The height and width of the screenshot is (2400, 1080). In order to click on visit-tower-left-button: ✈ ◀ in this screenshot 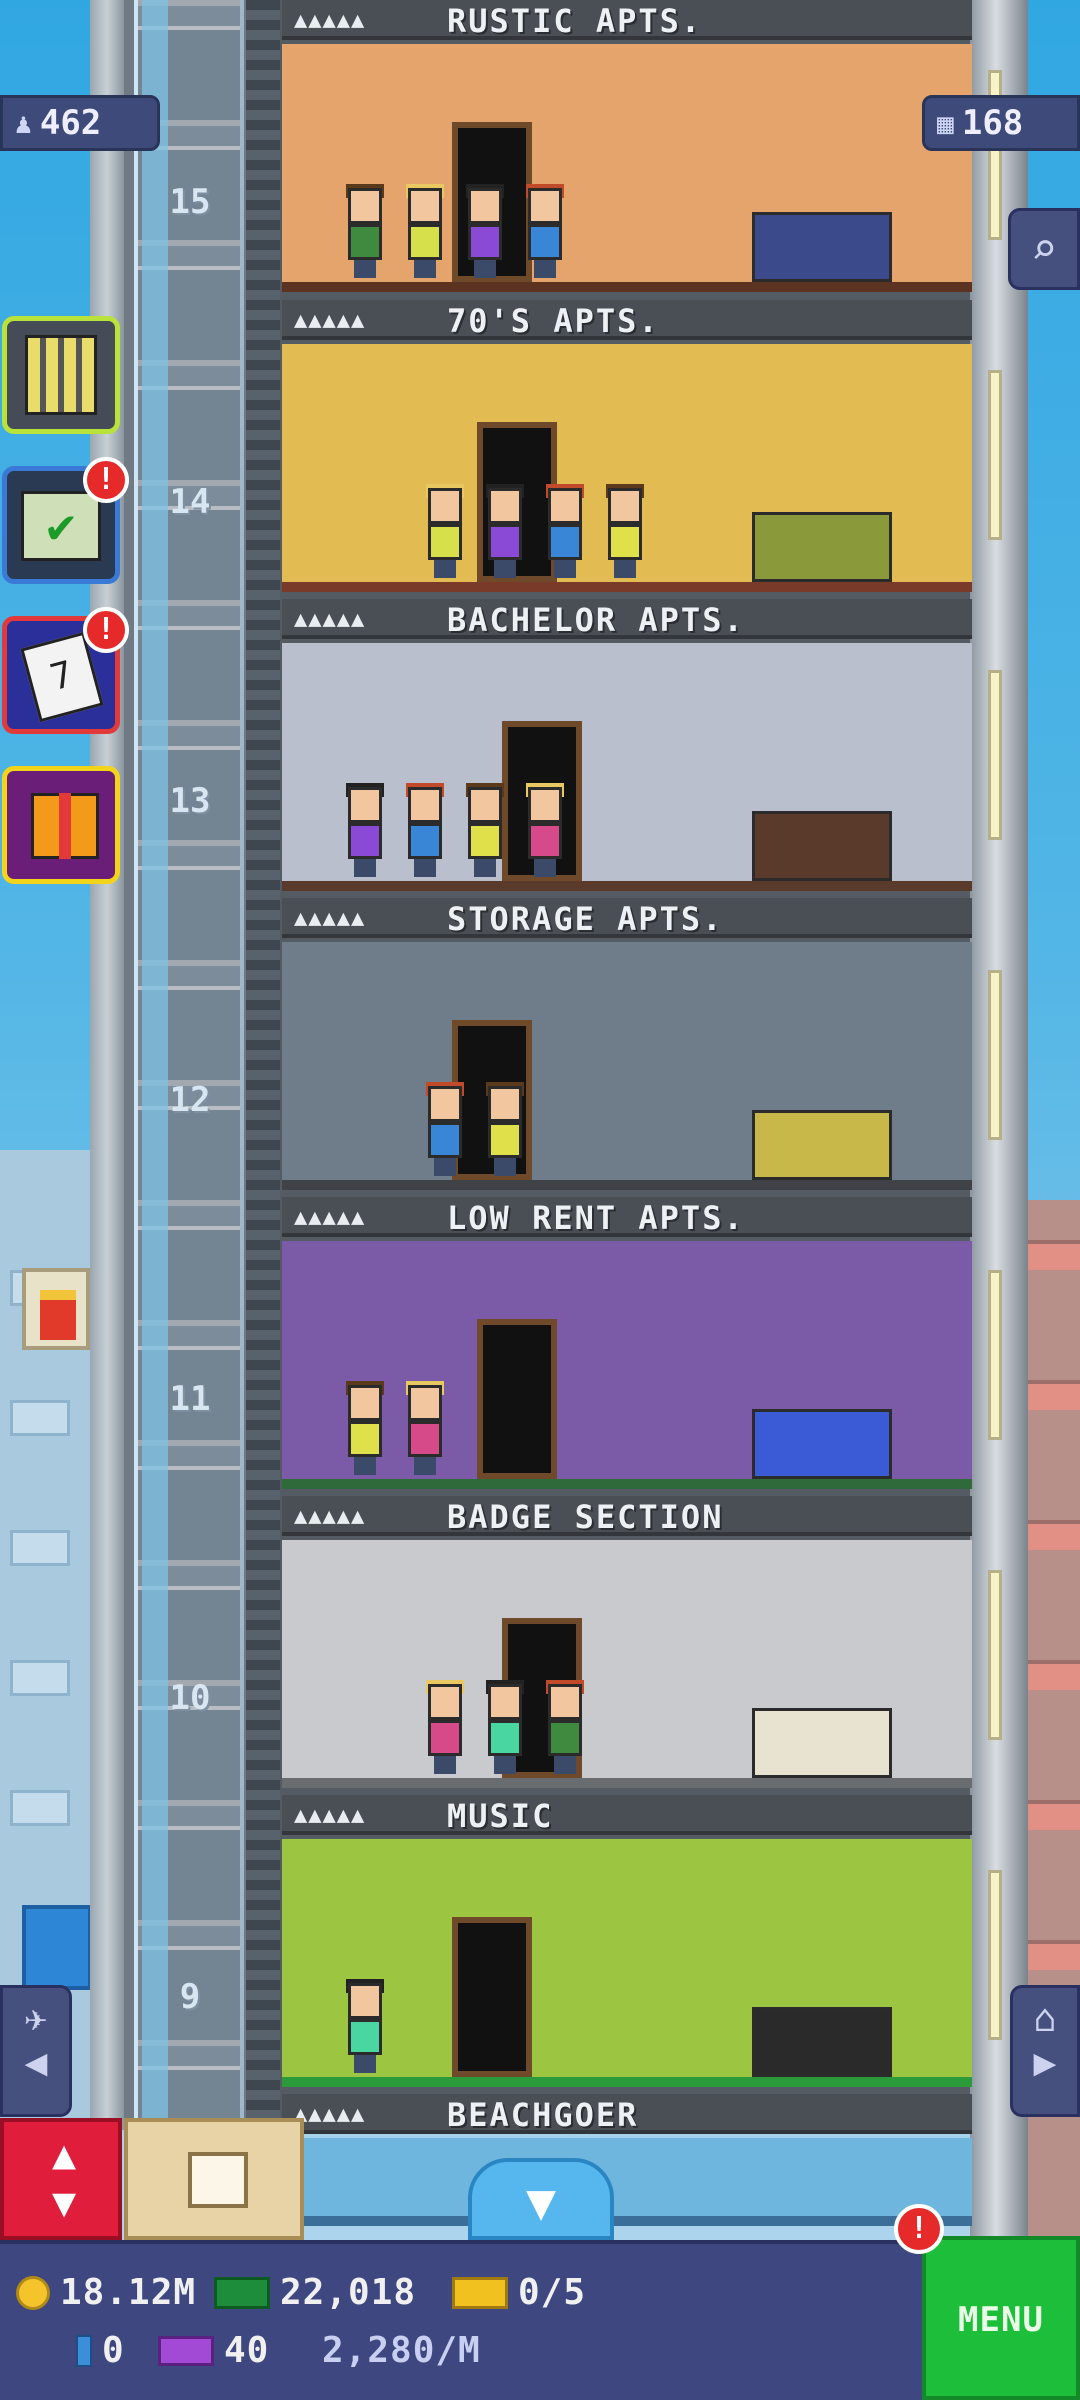, I will do `click(36, 2051)`.